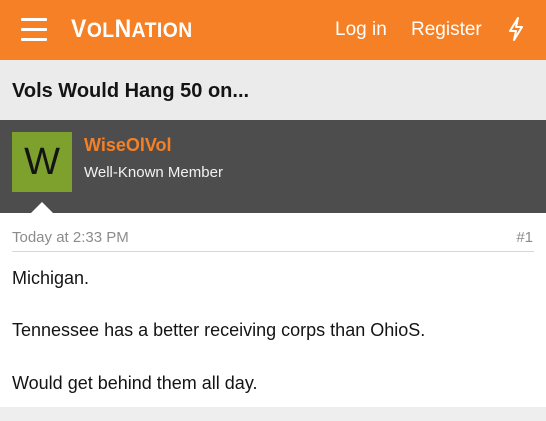 The image size is (546, 421). What do you see at coordinates (516, 29) in the screenshot?
I see `lightning-bolt-icon` at bounding box center [516, 29].